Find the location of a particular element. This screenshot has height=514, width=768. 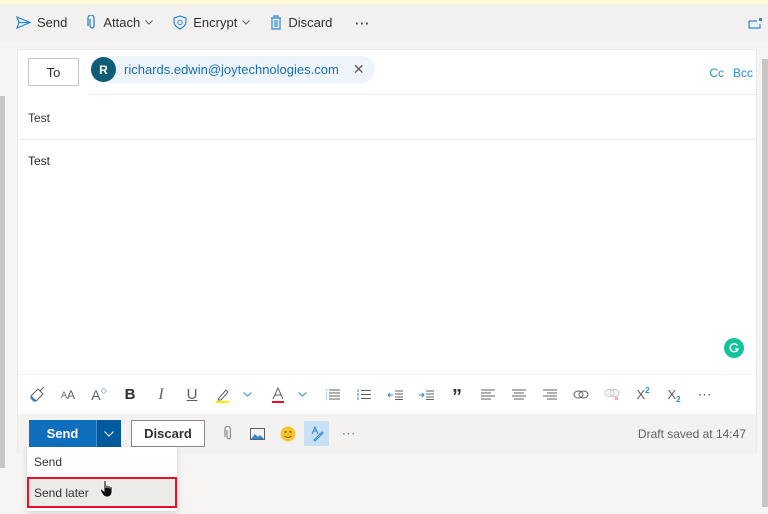

quote-button: ” is located at coordinates (457, 395).